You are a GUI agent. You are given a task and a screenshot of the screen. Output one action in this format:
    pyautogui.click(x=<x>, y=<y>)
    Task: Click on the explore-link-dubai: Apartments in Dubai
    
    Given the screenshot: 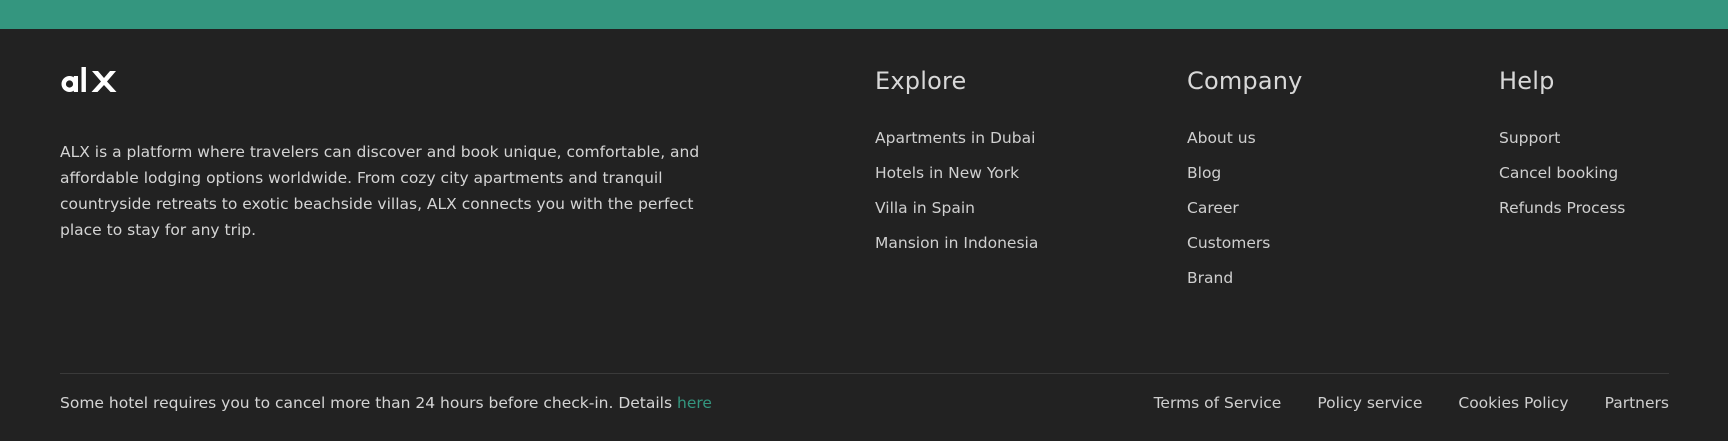 What is the action you would take?
    pyautogui.click(x=1005, y=138)
    